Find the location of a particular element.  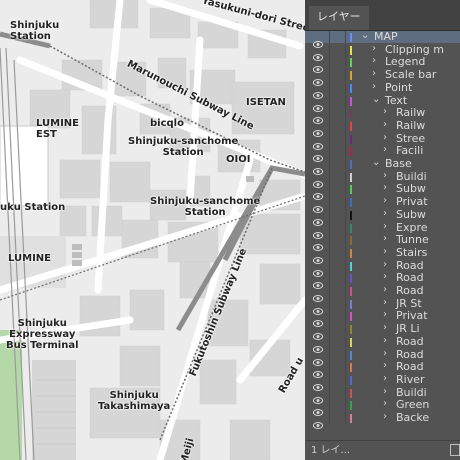

layer-row: › Stairs is located at coordinates (382, 255).